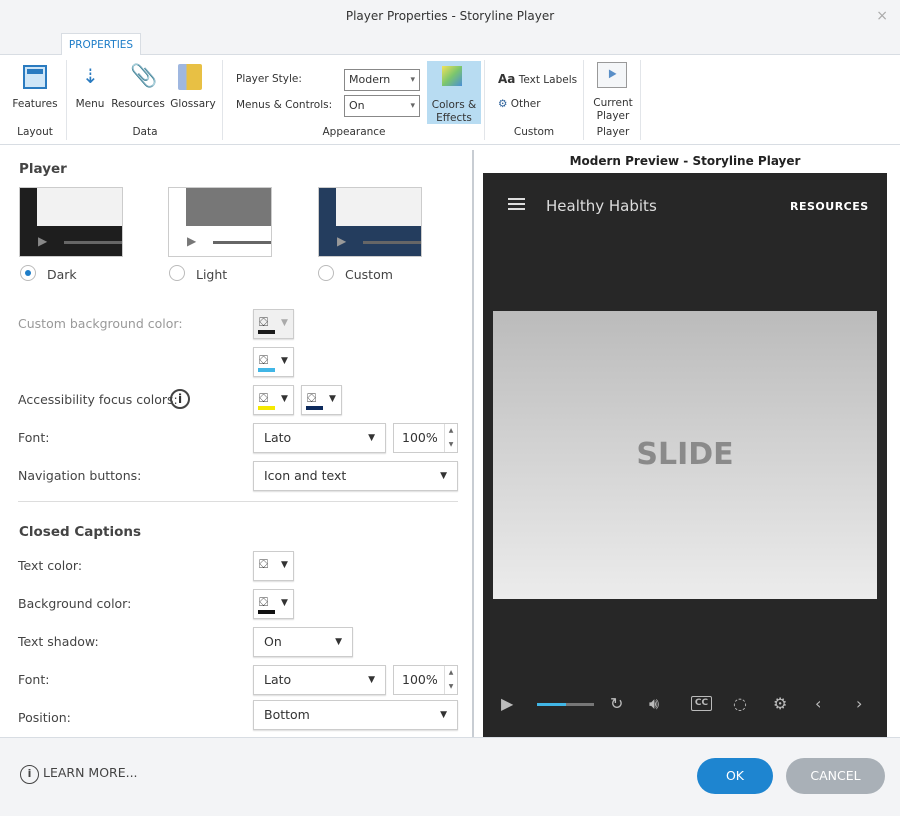 This screenshot has height=816, width=900. What do you see at coordinates (882, 16) in the screenshot?
I see `close-icon: ×` at bounding box center [882, 16].